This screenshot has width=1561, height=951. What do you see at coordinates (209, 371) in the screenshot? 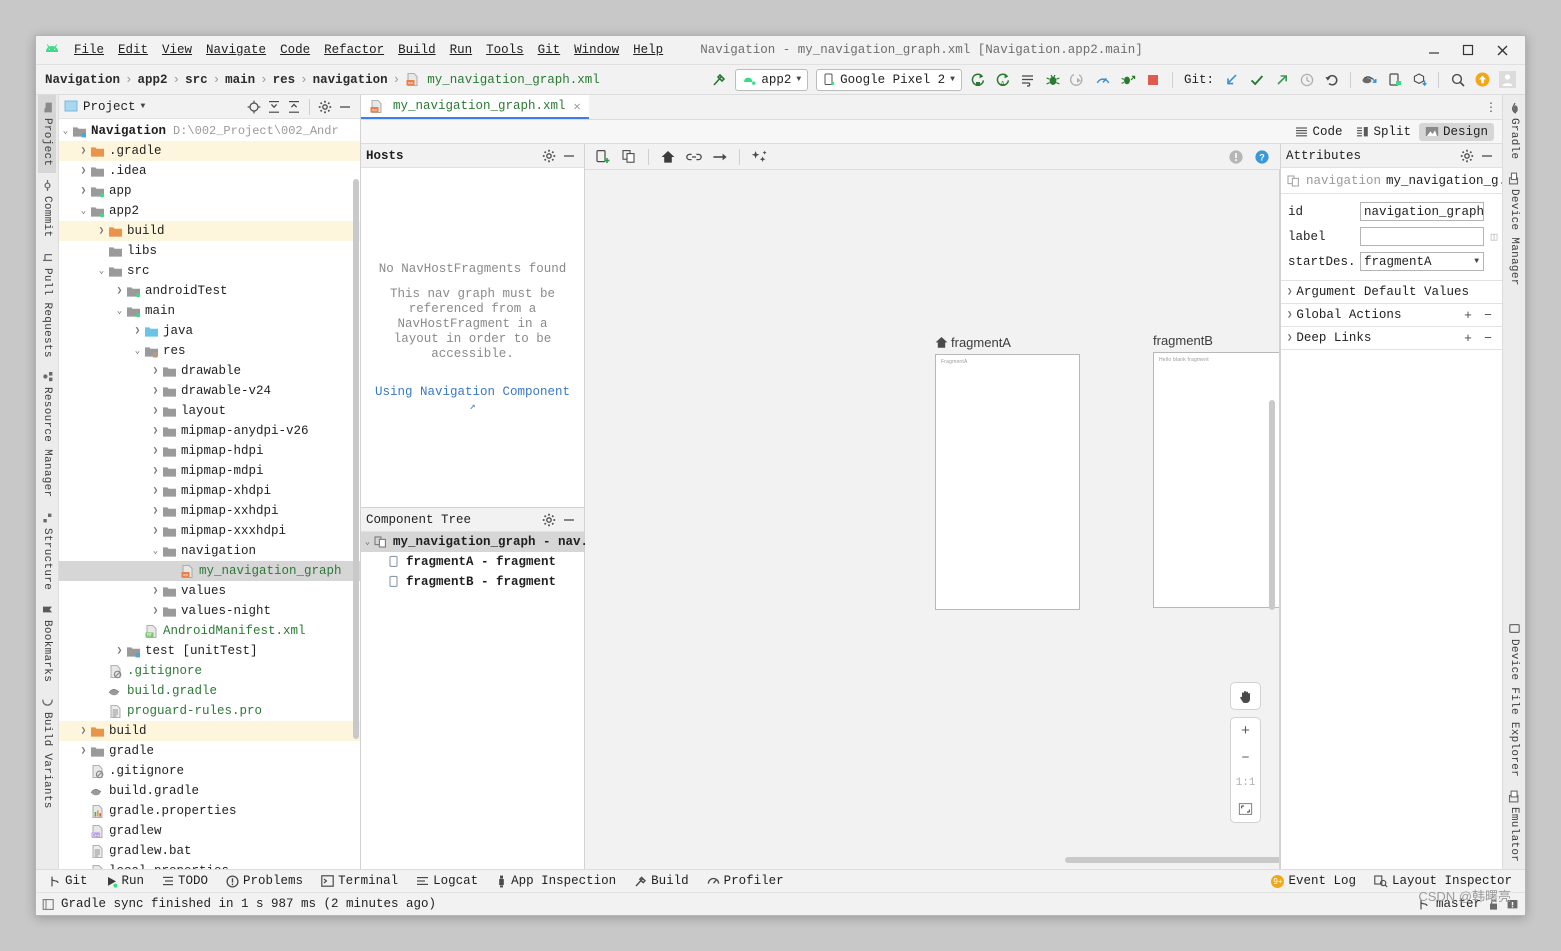
I see `tree-row-drawable: ❯ drawable` at bounding box center [209, 371].